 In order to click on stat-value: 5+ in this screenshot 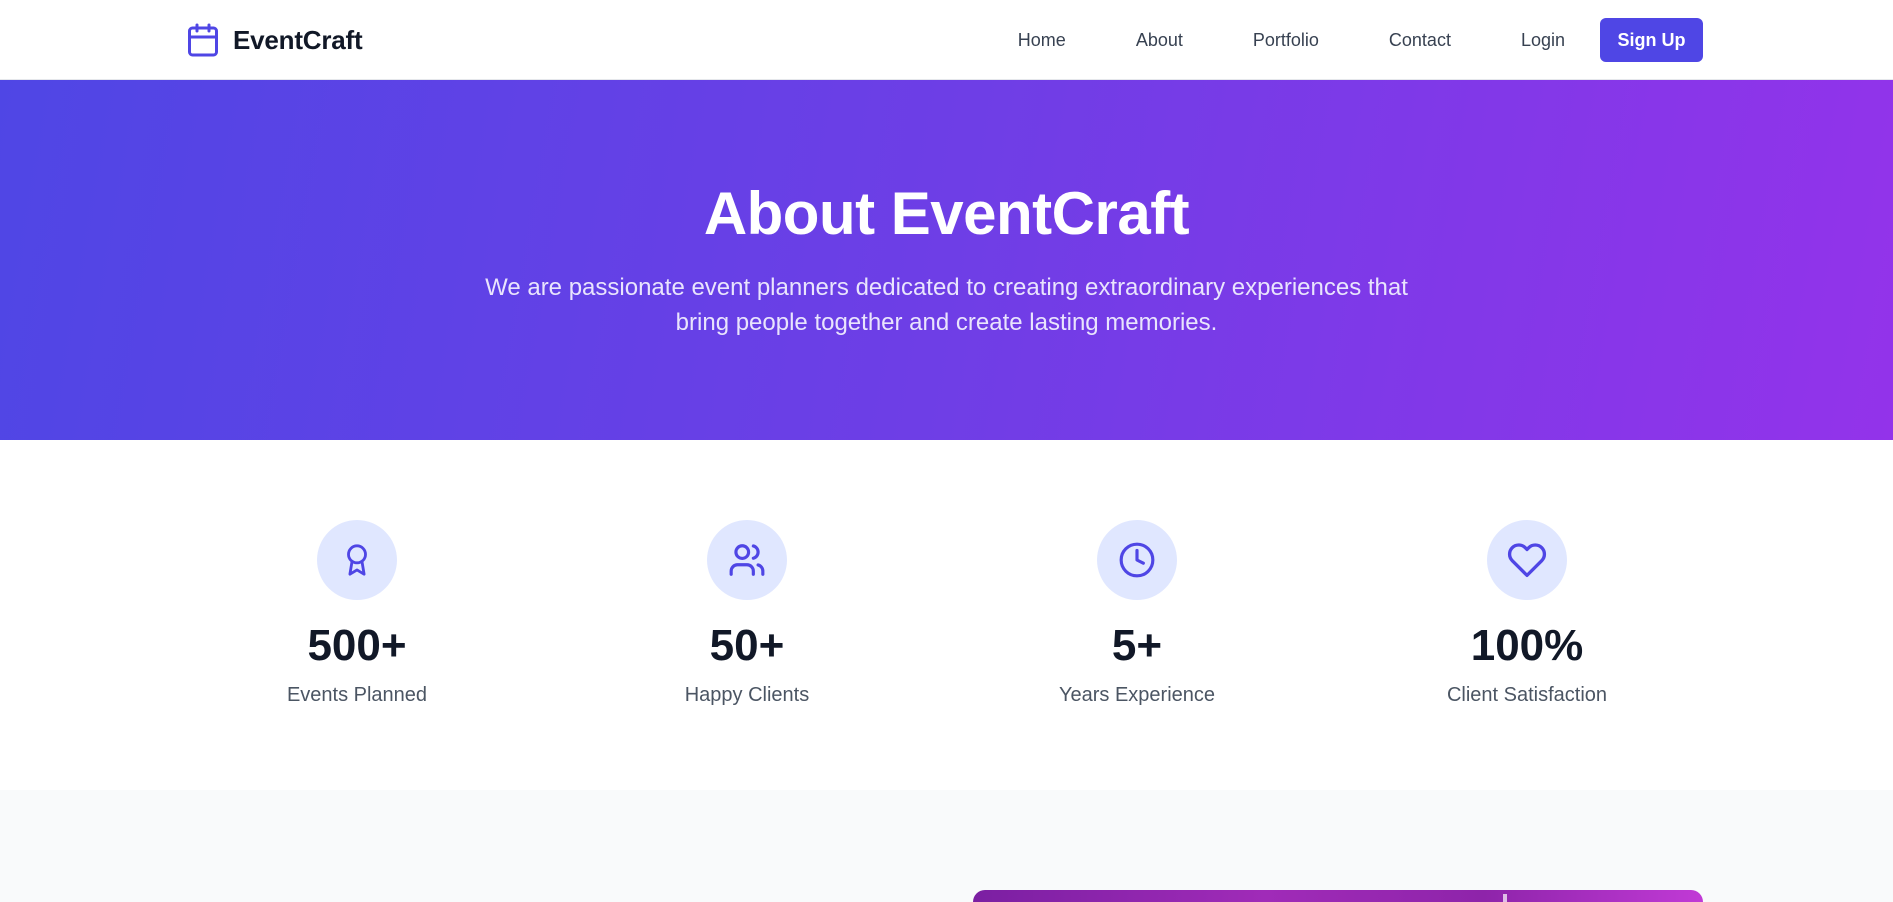, I will do `click(1137, 645)`.